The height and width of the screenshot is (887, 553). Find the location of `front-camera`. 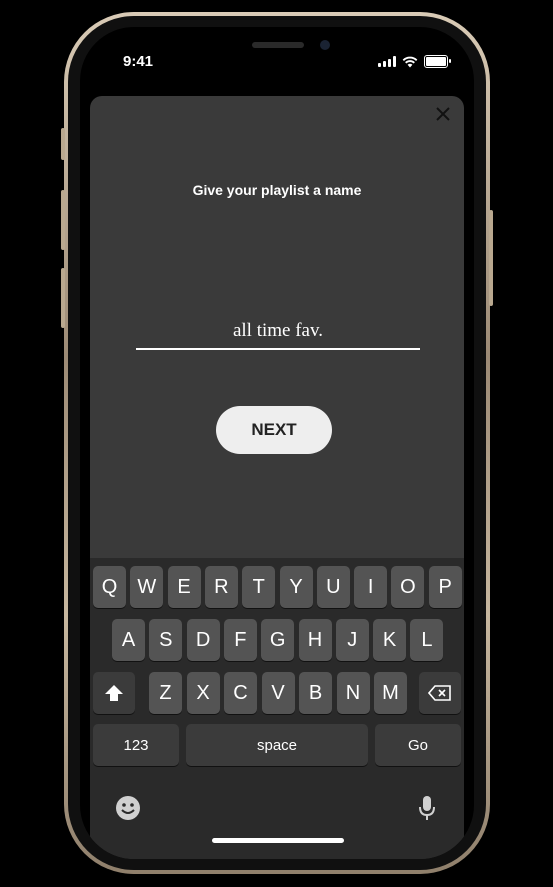

front-camera is located at coordinates (325, 45).